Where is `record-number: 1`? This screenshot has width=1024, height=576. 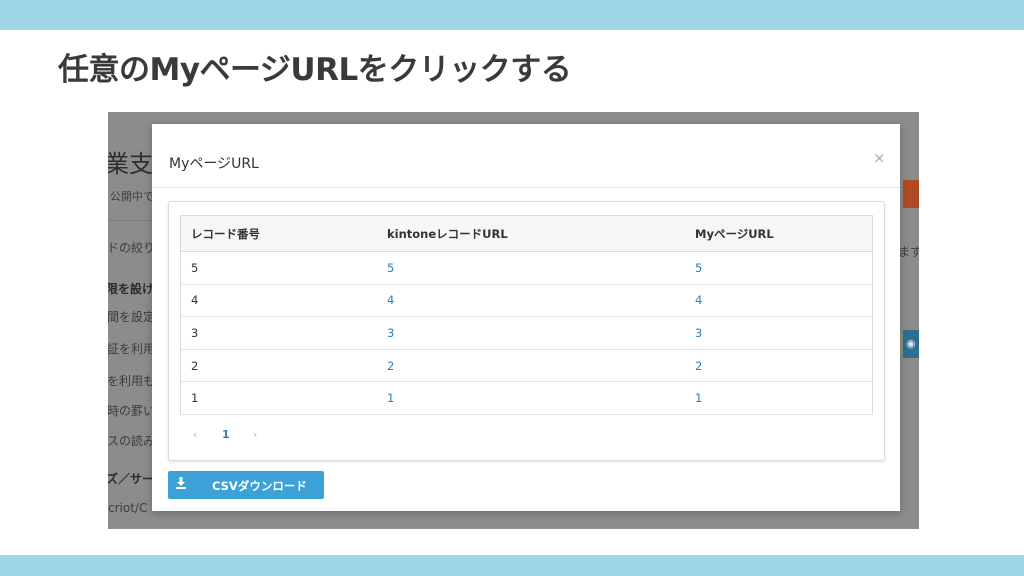
record-number: 1 is located at coordinates (278, 398).